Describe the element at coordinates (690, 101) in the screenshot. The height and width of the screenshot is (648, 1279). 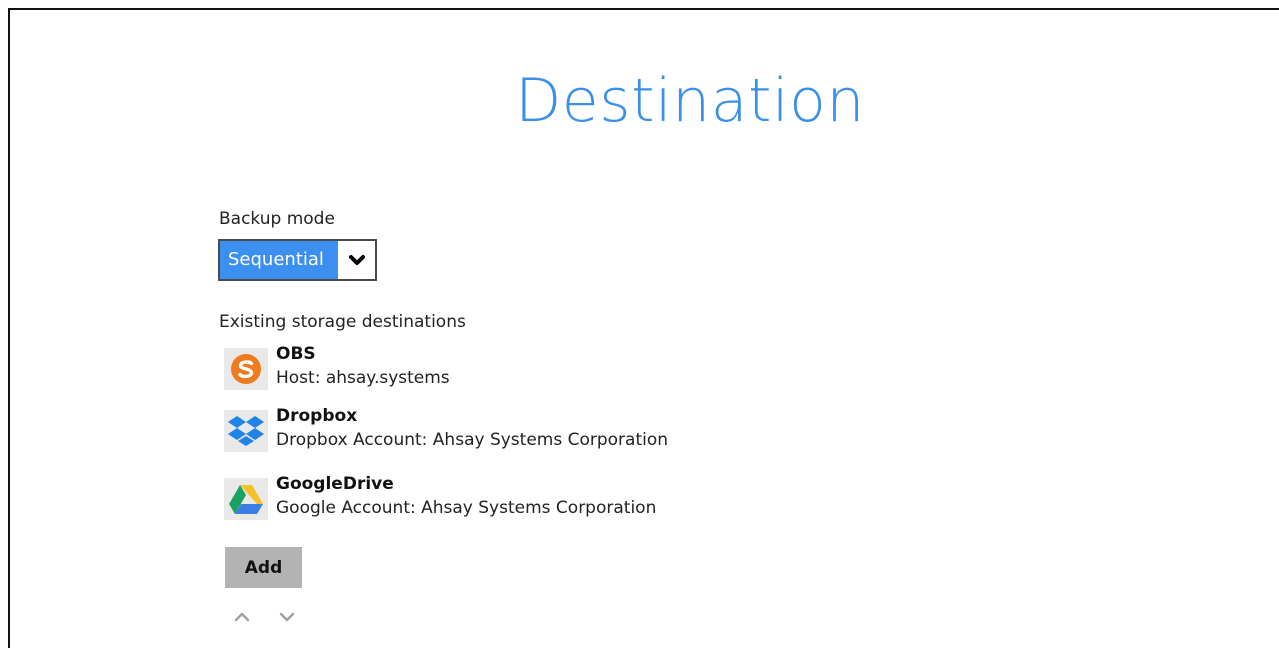
I see `page-title: Destination` at that location.